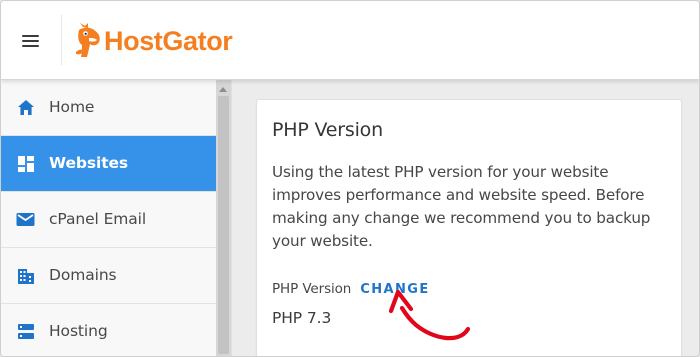 This screenshot has width=700, height=357. I want to click on building-icon, so click(25, 275).